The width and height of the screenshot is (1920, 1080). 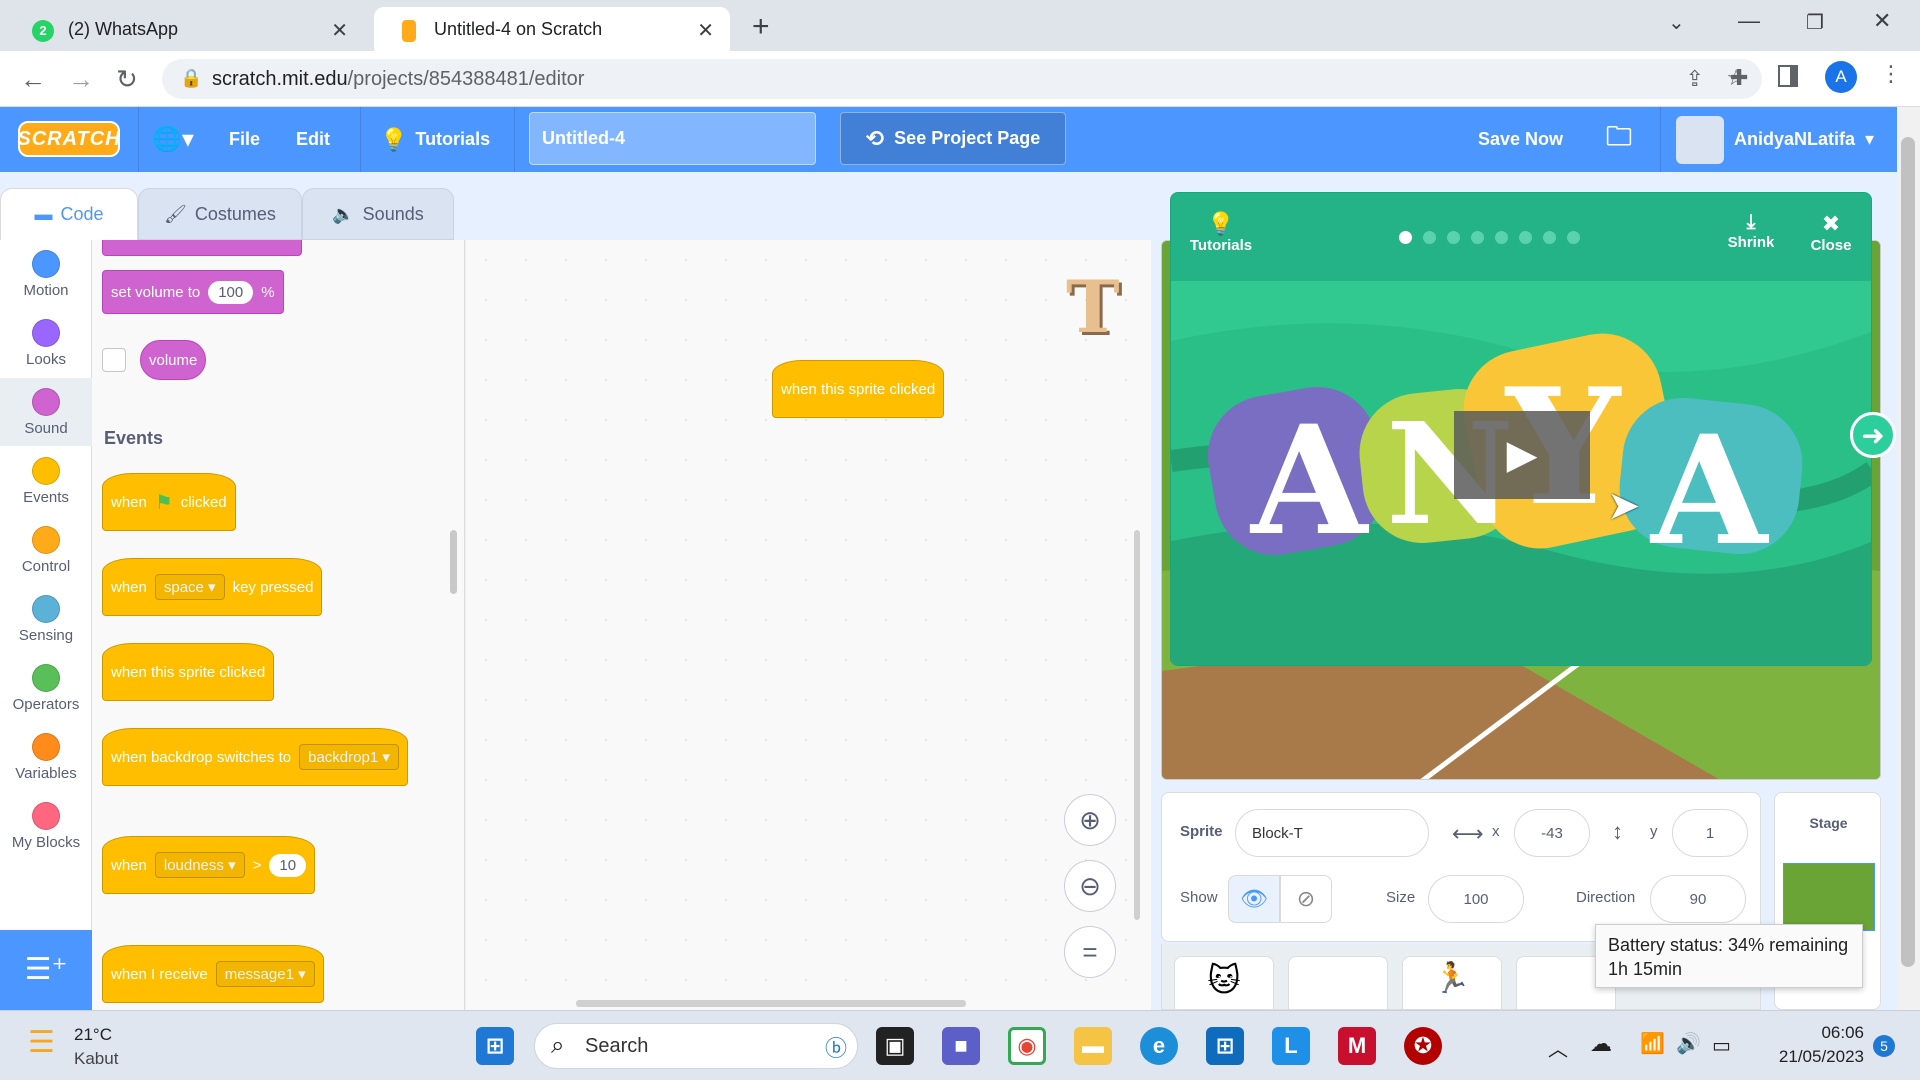 What do you see at coordinates (1873, 435) in the screenshot?
I see `next-step-arrow-icon: ➜` at bounding box center [1873, 435].